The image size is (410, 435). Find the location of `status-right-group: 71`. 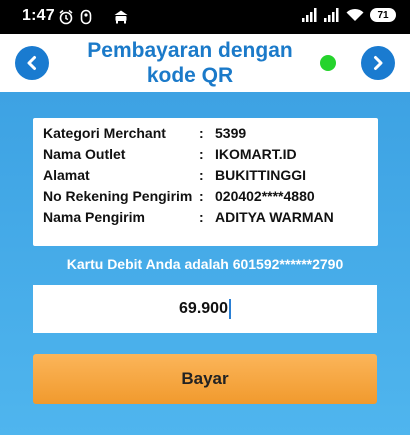

status-right-group: 71 is located at coordinates (349, 15).